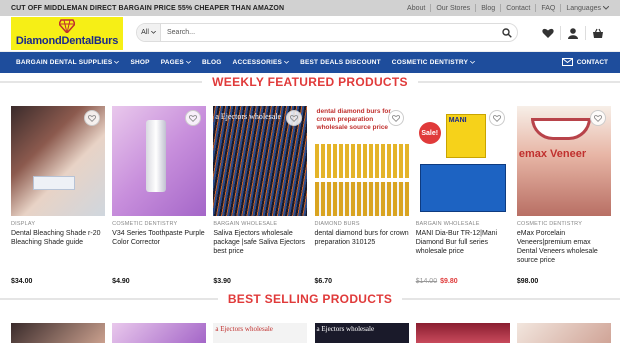 This screenshot has width=620, height=343. I want to click on nav-item-pages: PAGES, so click(176, 62).